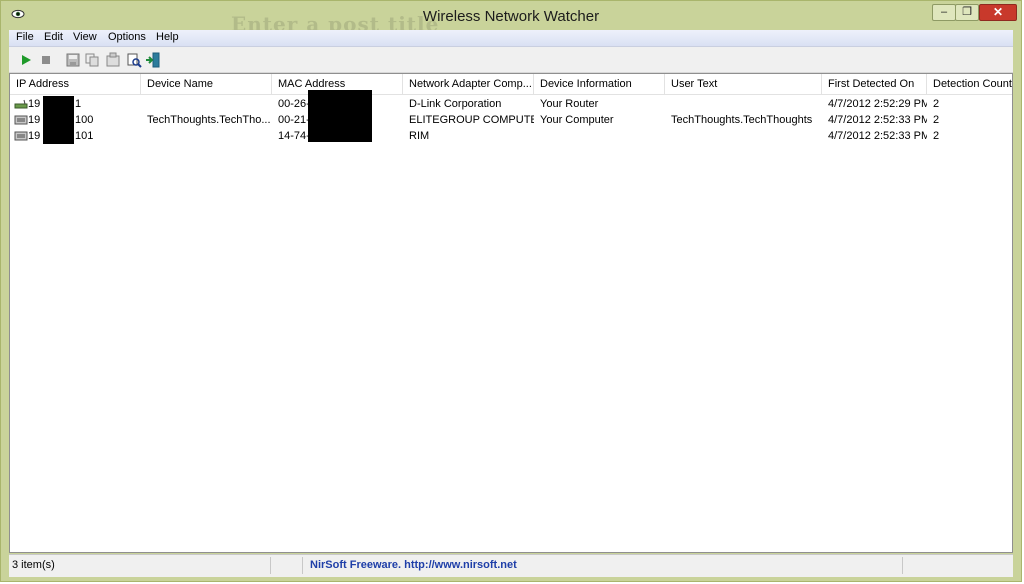 The image size is (1024, 584). What do you see at coordinates (877, 104) in the screenshot?
I see `first-detected: 4/7/2012 2:52:29 PM` at bounding box center [877, 104].